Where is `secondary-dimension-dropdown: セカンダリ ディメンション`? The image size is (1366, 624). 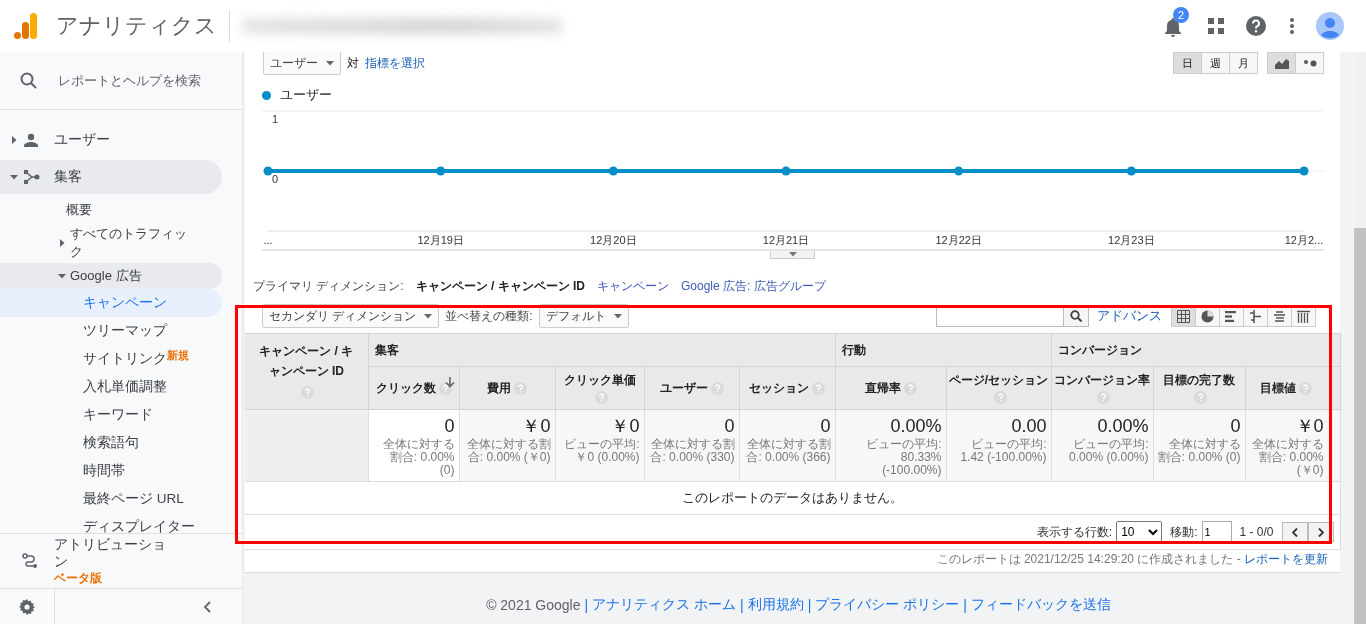 secondary-dimension-dropdown: セカンダリ ディメンション is located at coordinates (351, 316).